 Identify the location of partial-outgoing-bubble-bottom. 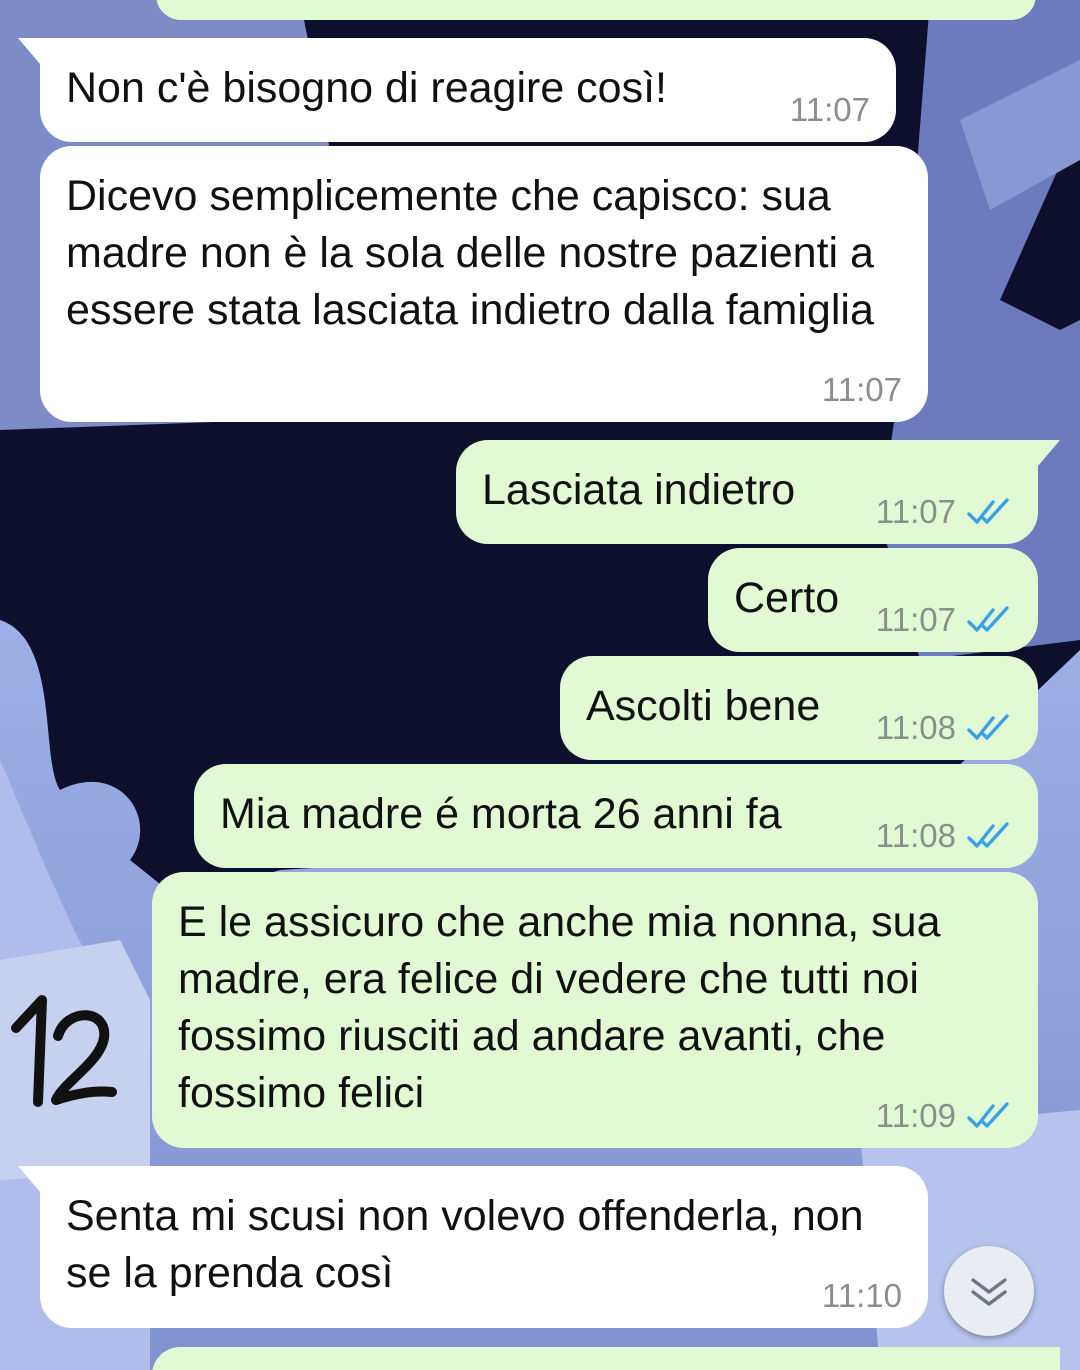
(606, 1358).